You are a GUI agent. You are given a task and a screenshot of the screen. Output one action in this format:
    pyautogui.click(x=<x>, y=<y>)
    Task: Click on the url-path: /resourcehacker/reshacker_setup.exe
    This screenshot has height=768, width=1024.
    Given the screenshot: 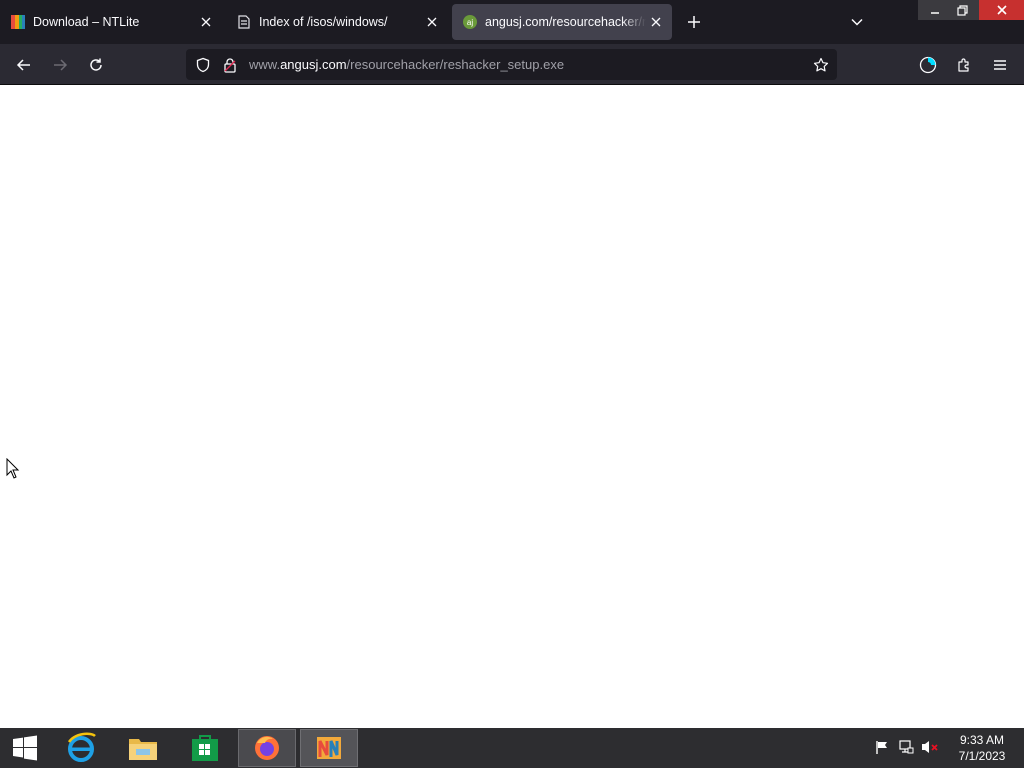 What is the action you would take?
    pyautogui.click(x=455, y=64)
    